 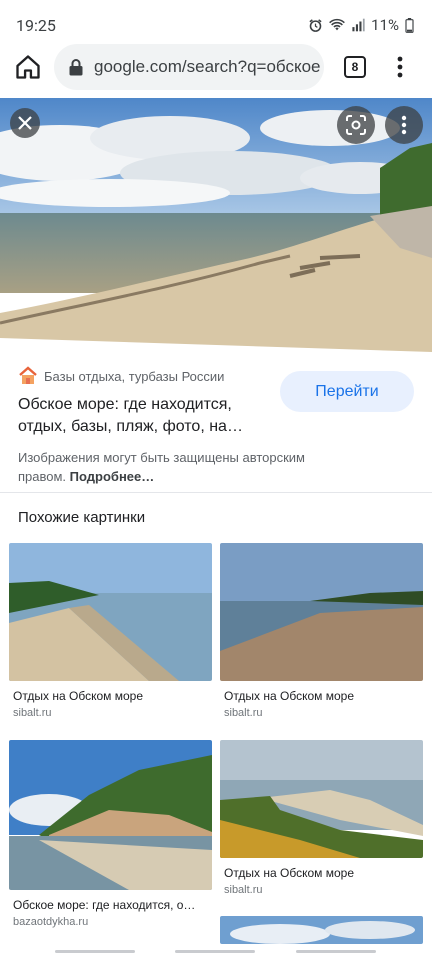 I want to click on card-site: bazaotdykha.ru, so click(x=51, y=922).